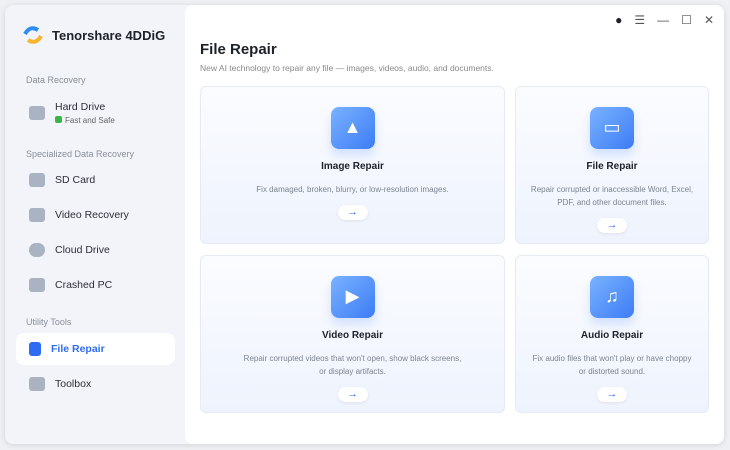 This screenshot has width=730, height=450. I want to click on maximize-icon: ☐, so click(686, 20).